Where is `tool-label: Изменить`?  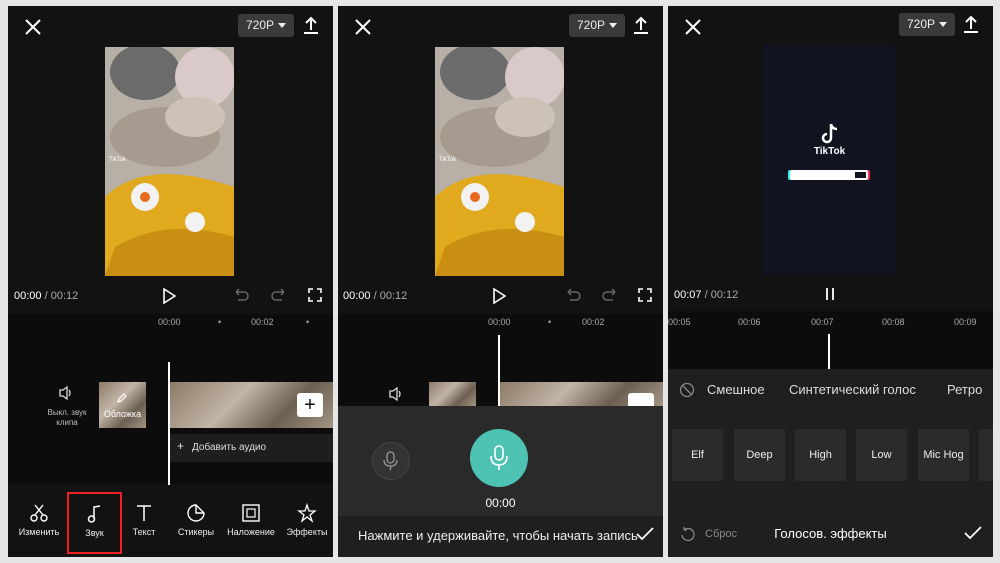 tool-label: Изменить is located at coordinates (39, 532).